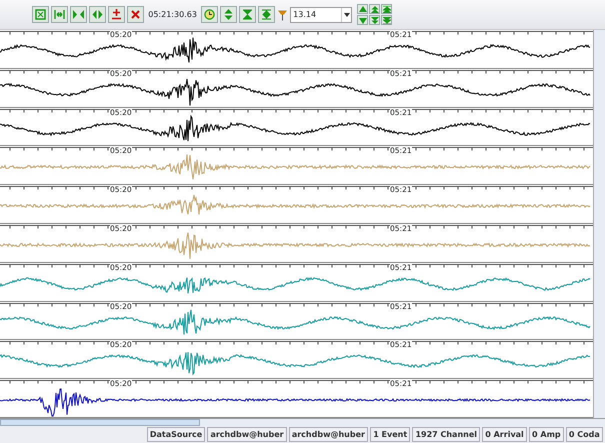  I want to click on down-arrow-icon, so click(362, 20).